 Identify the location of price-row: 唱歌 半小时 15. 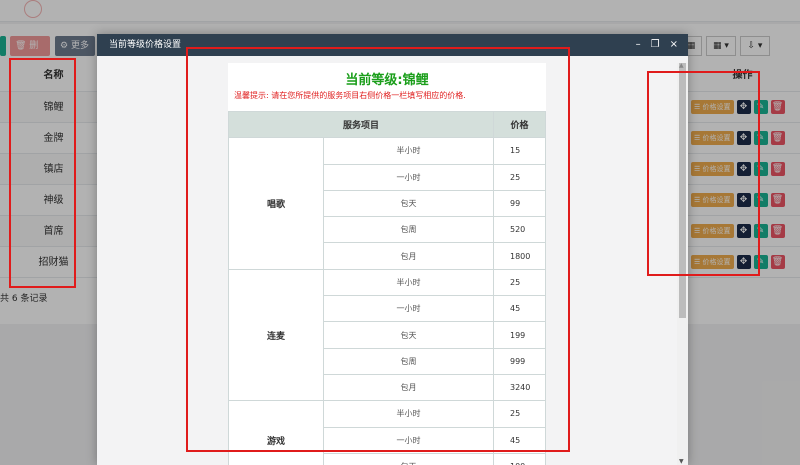
(387, 203).